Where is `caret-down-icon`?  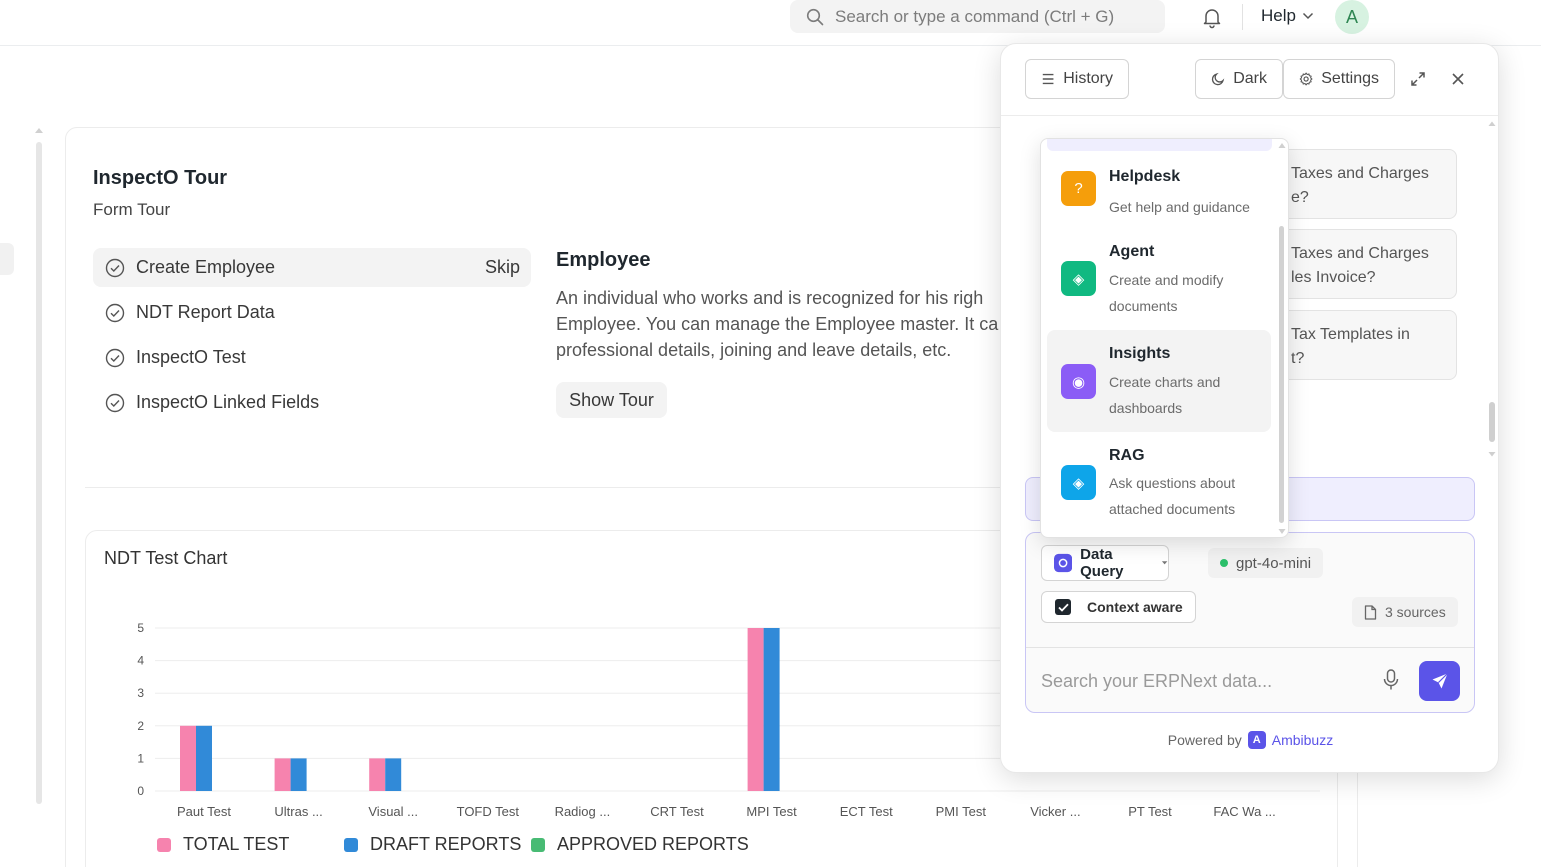 caret-down-icon is located at coordinates (1164, 563).